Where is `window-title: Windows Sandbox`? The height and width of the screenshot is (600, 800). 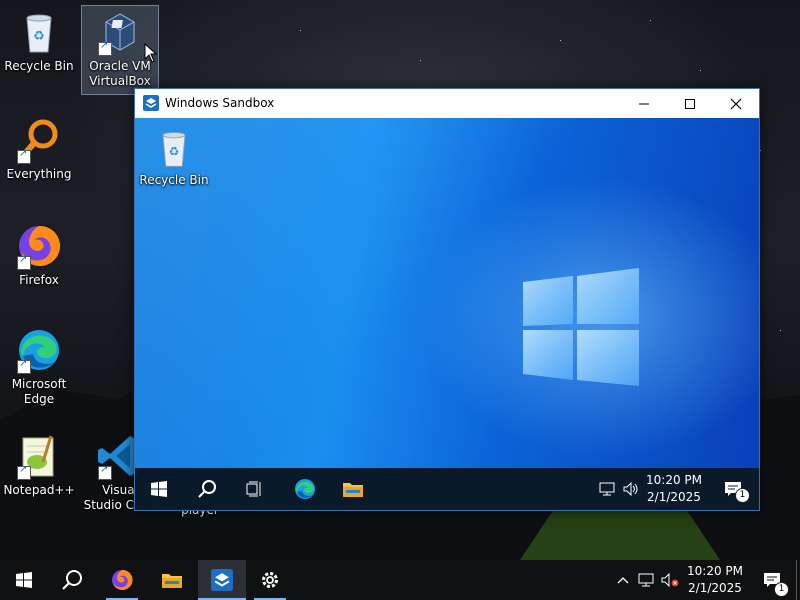 window-title: Windows Sandbox is located at coordinates (220, 103).